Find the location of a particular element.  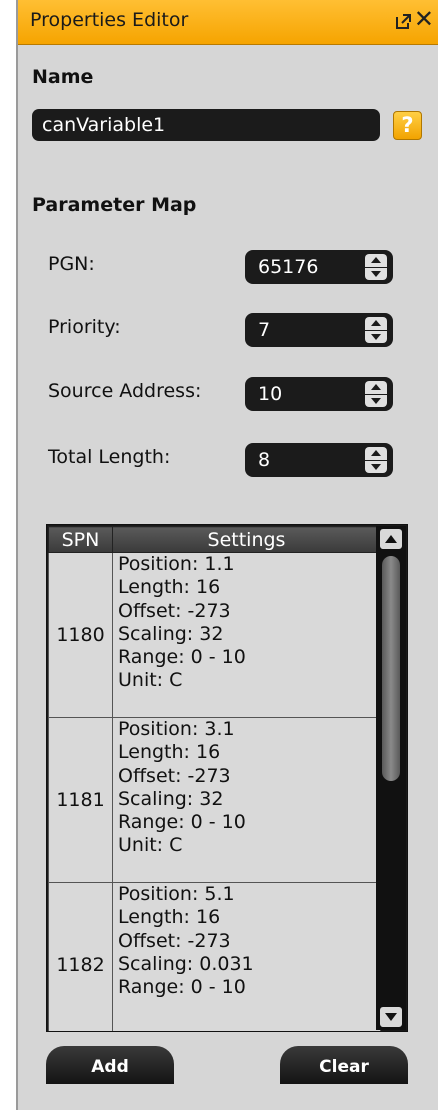

spn-cell: 1182 is located at coordinates (80, 956).